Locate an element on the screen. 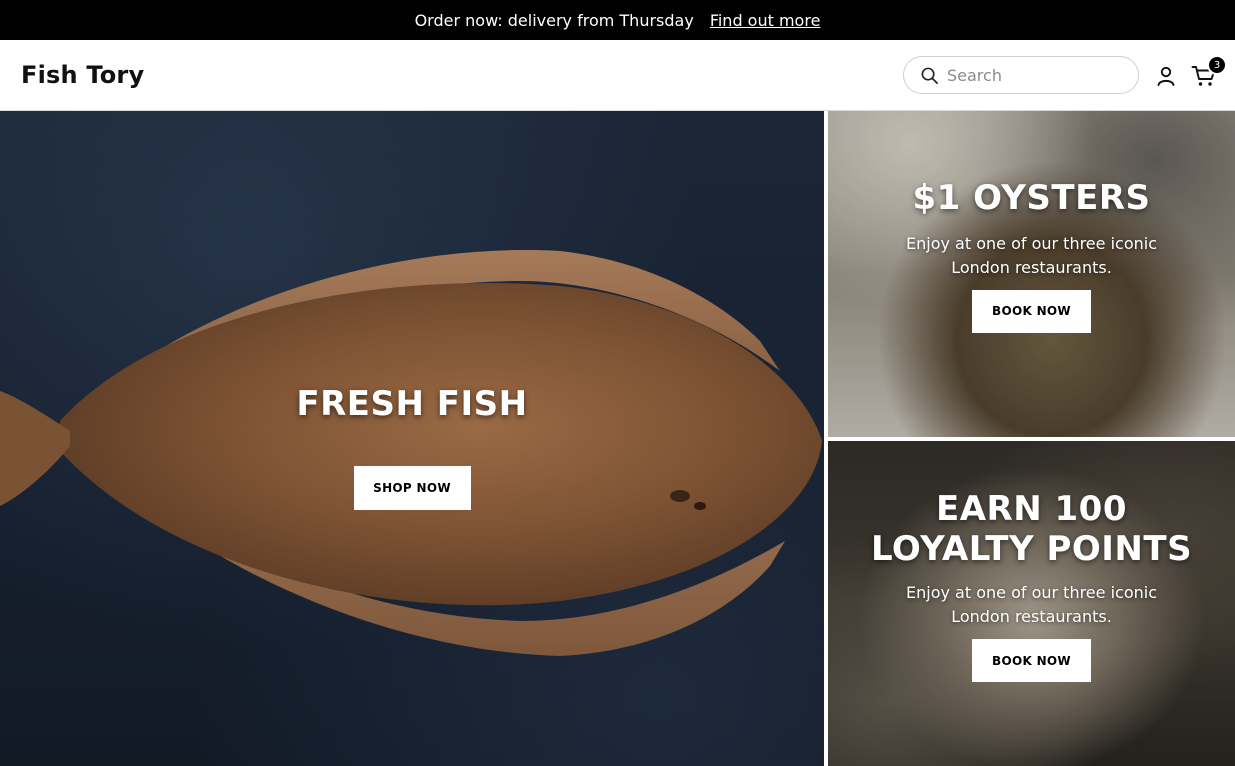 This screenshot has height=766, width=1235. book-now-oysters-button: BOOK NOW is located at coordinates (1031, 311).